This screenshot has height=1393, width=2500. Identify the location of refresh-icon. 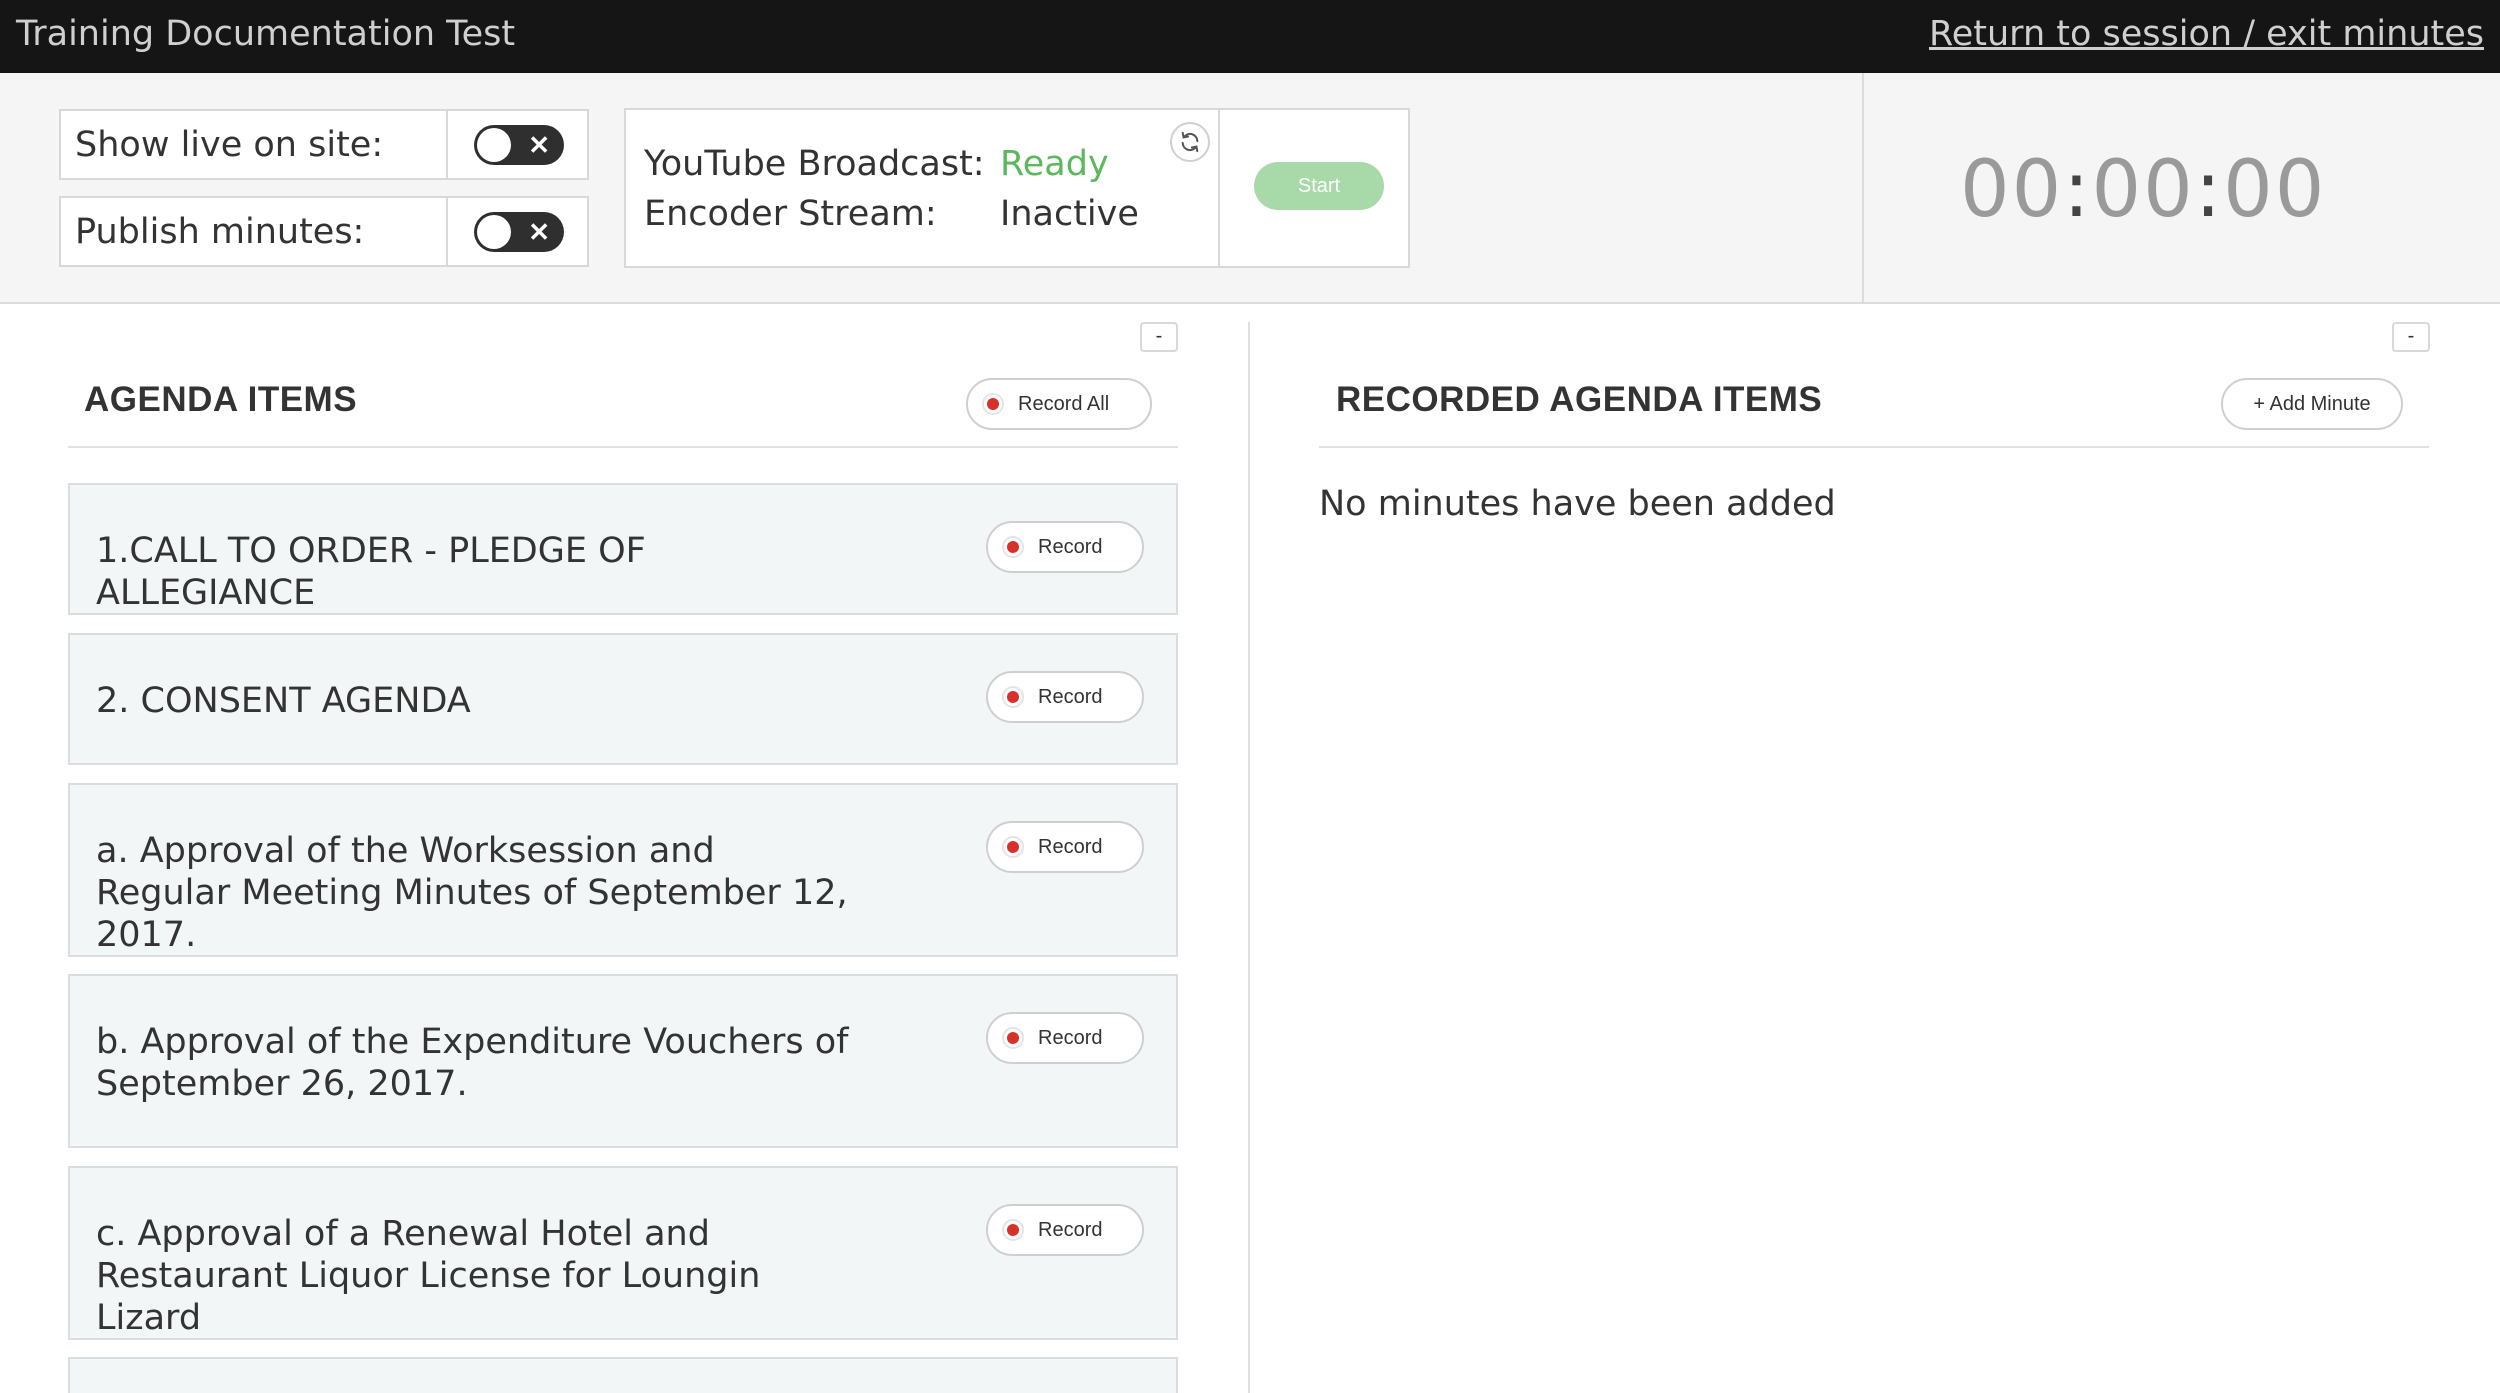
(1190, 142).